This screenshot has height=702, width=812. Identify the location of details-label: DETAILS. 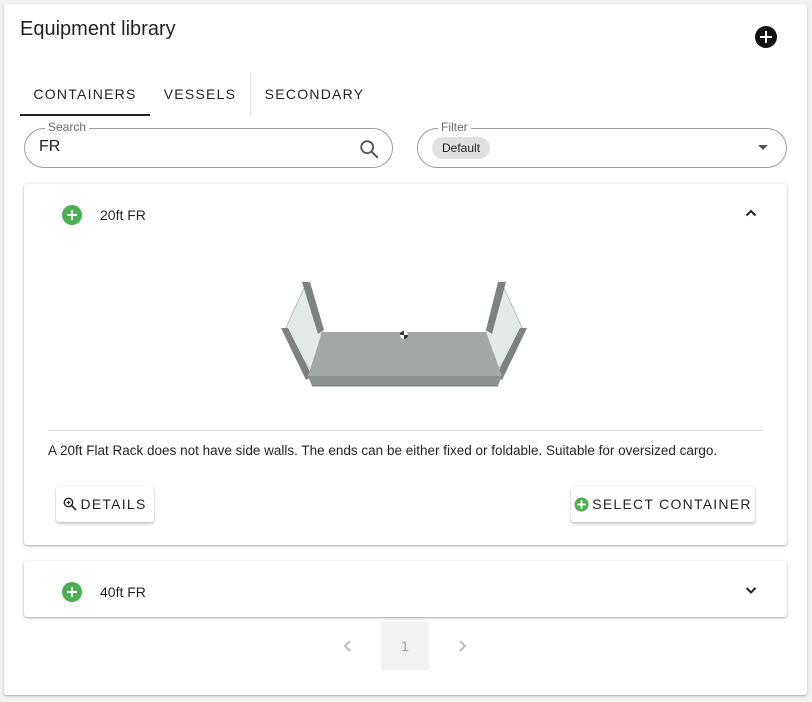
(113, 504).